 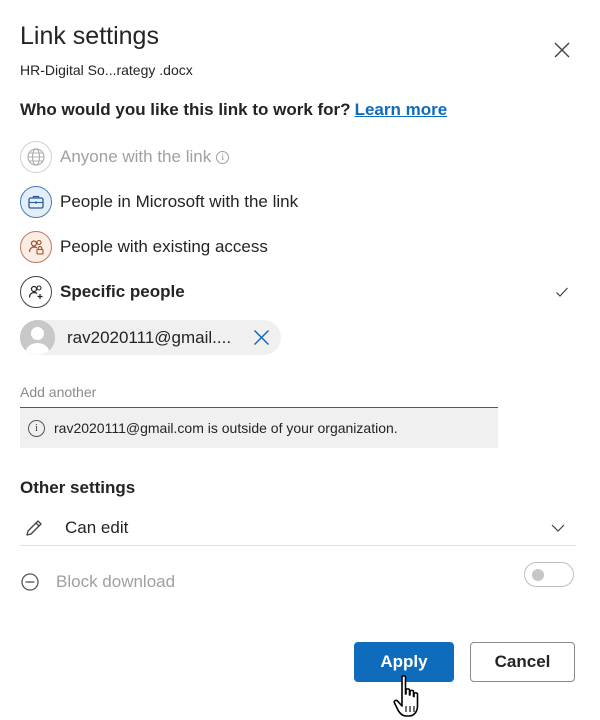 I want to click on chevron-down-icon, so click(x=558, y=528).